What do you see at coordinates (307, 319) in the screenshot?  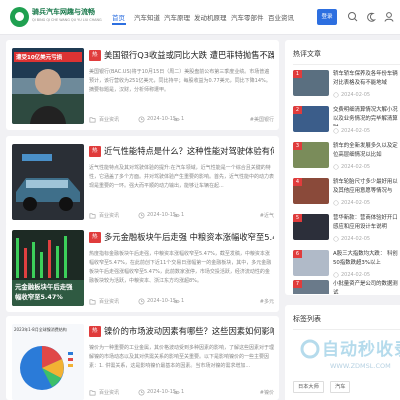 I see `panel-title: 标签列表` at bounding box center [307, 319].